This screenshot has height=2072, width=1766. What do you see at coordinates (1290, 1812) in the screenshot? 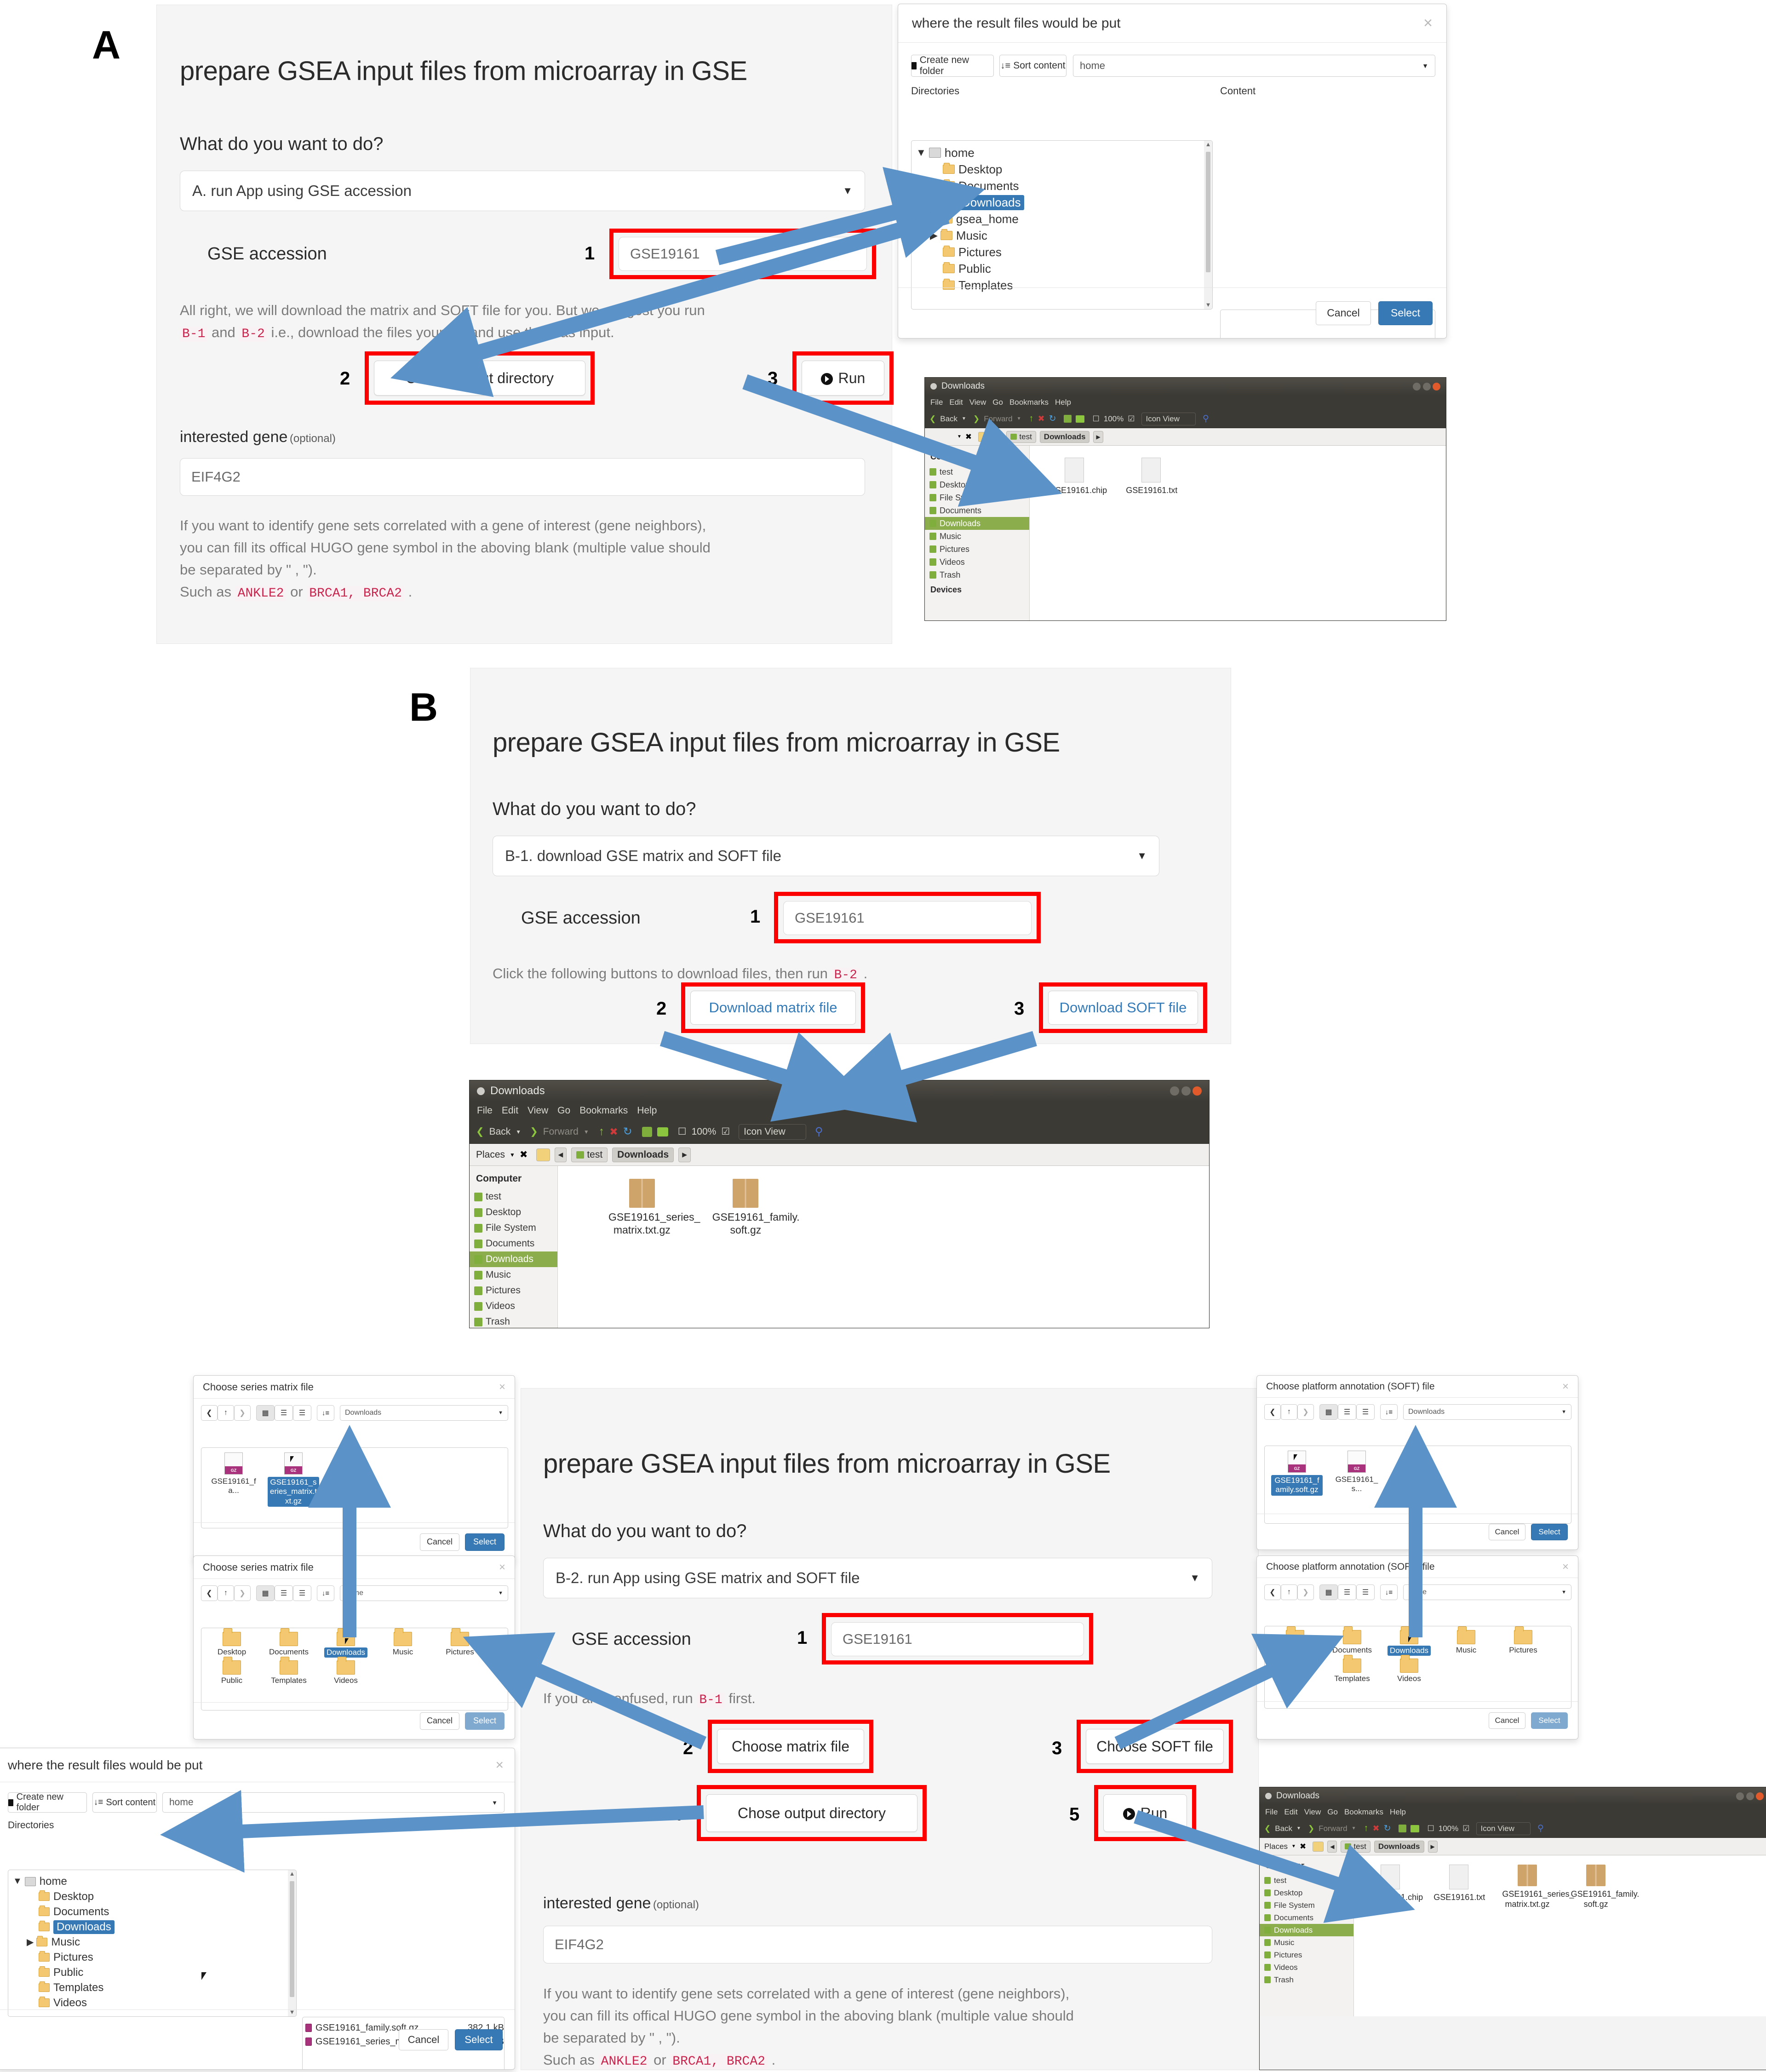
I see `menu-item-edit: Edit` at bounding box center [1290, 1812].